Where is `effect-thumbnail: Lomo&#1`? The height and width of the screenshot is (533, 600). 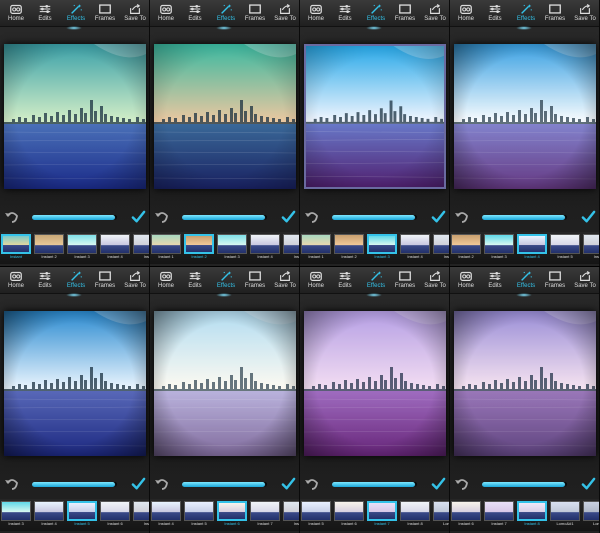
effect-thumbnail: Lomo&#1 is located at coordinates (565, 515).